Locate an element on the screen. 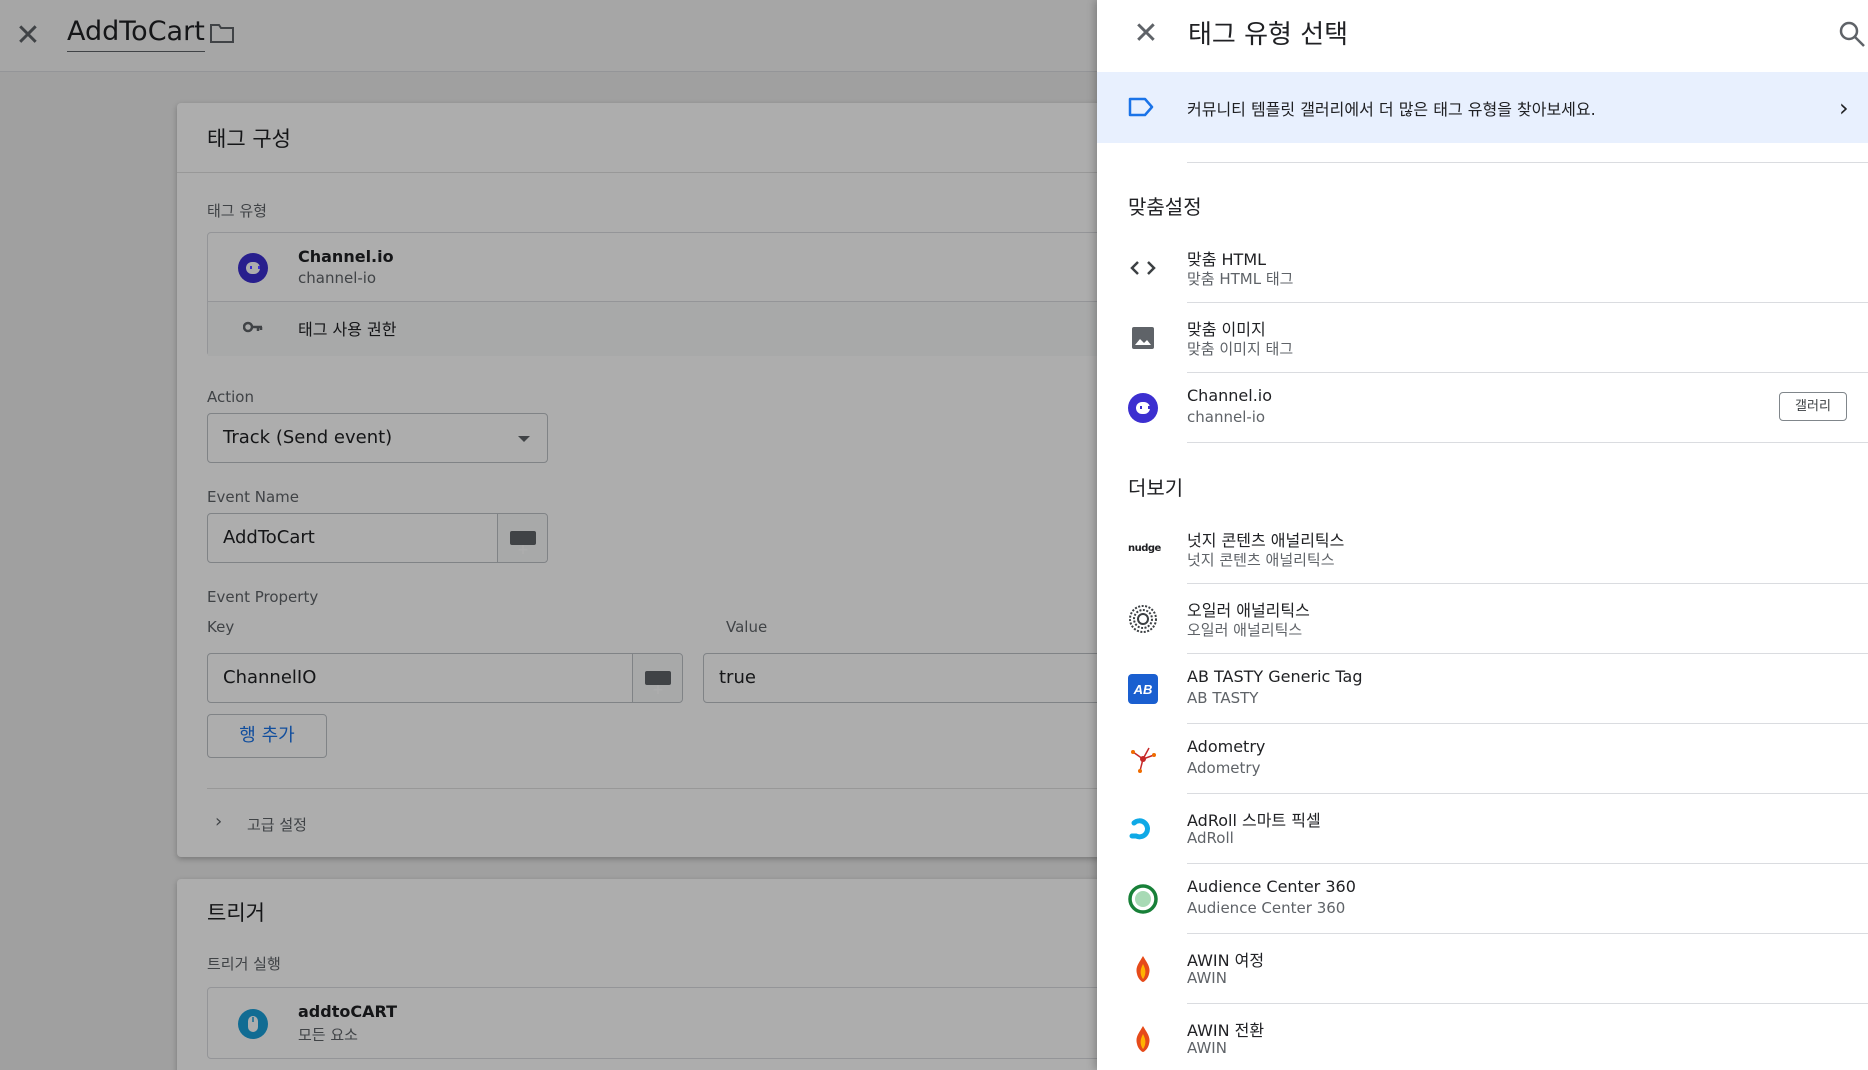 Image resolution: width=1868 pixels, height=1070 pixels. abtasty-logo-icon: AB is located at coordinates (1143, 689).